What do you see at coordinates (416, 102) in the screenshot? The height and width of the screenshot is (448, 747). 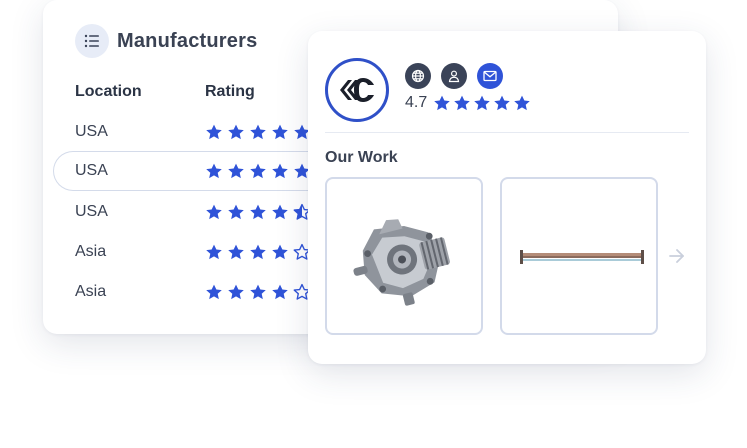 I see `rating-value: 4.7` at bounding box center [416, 102].